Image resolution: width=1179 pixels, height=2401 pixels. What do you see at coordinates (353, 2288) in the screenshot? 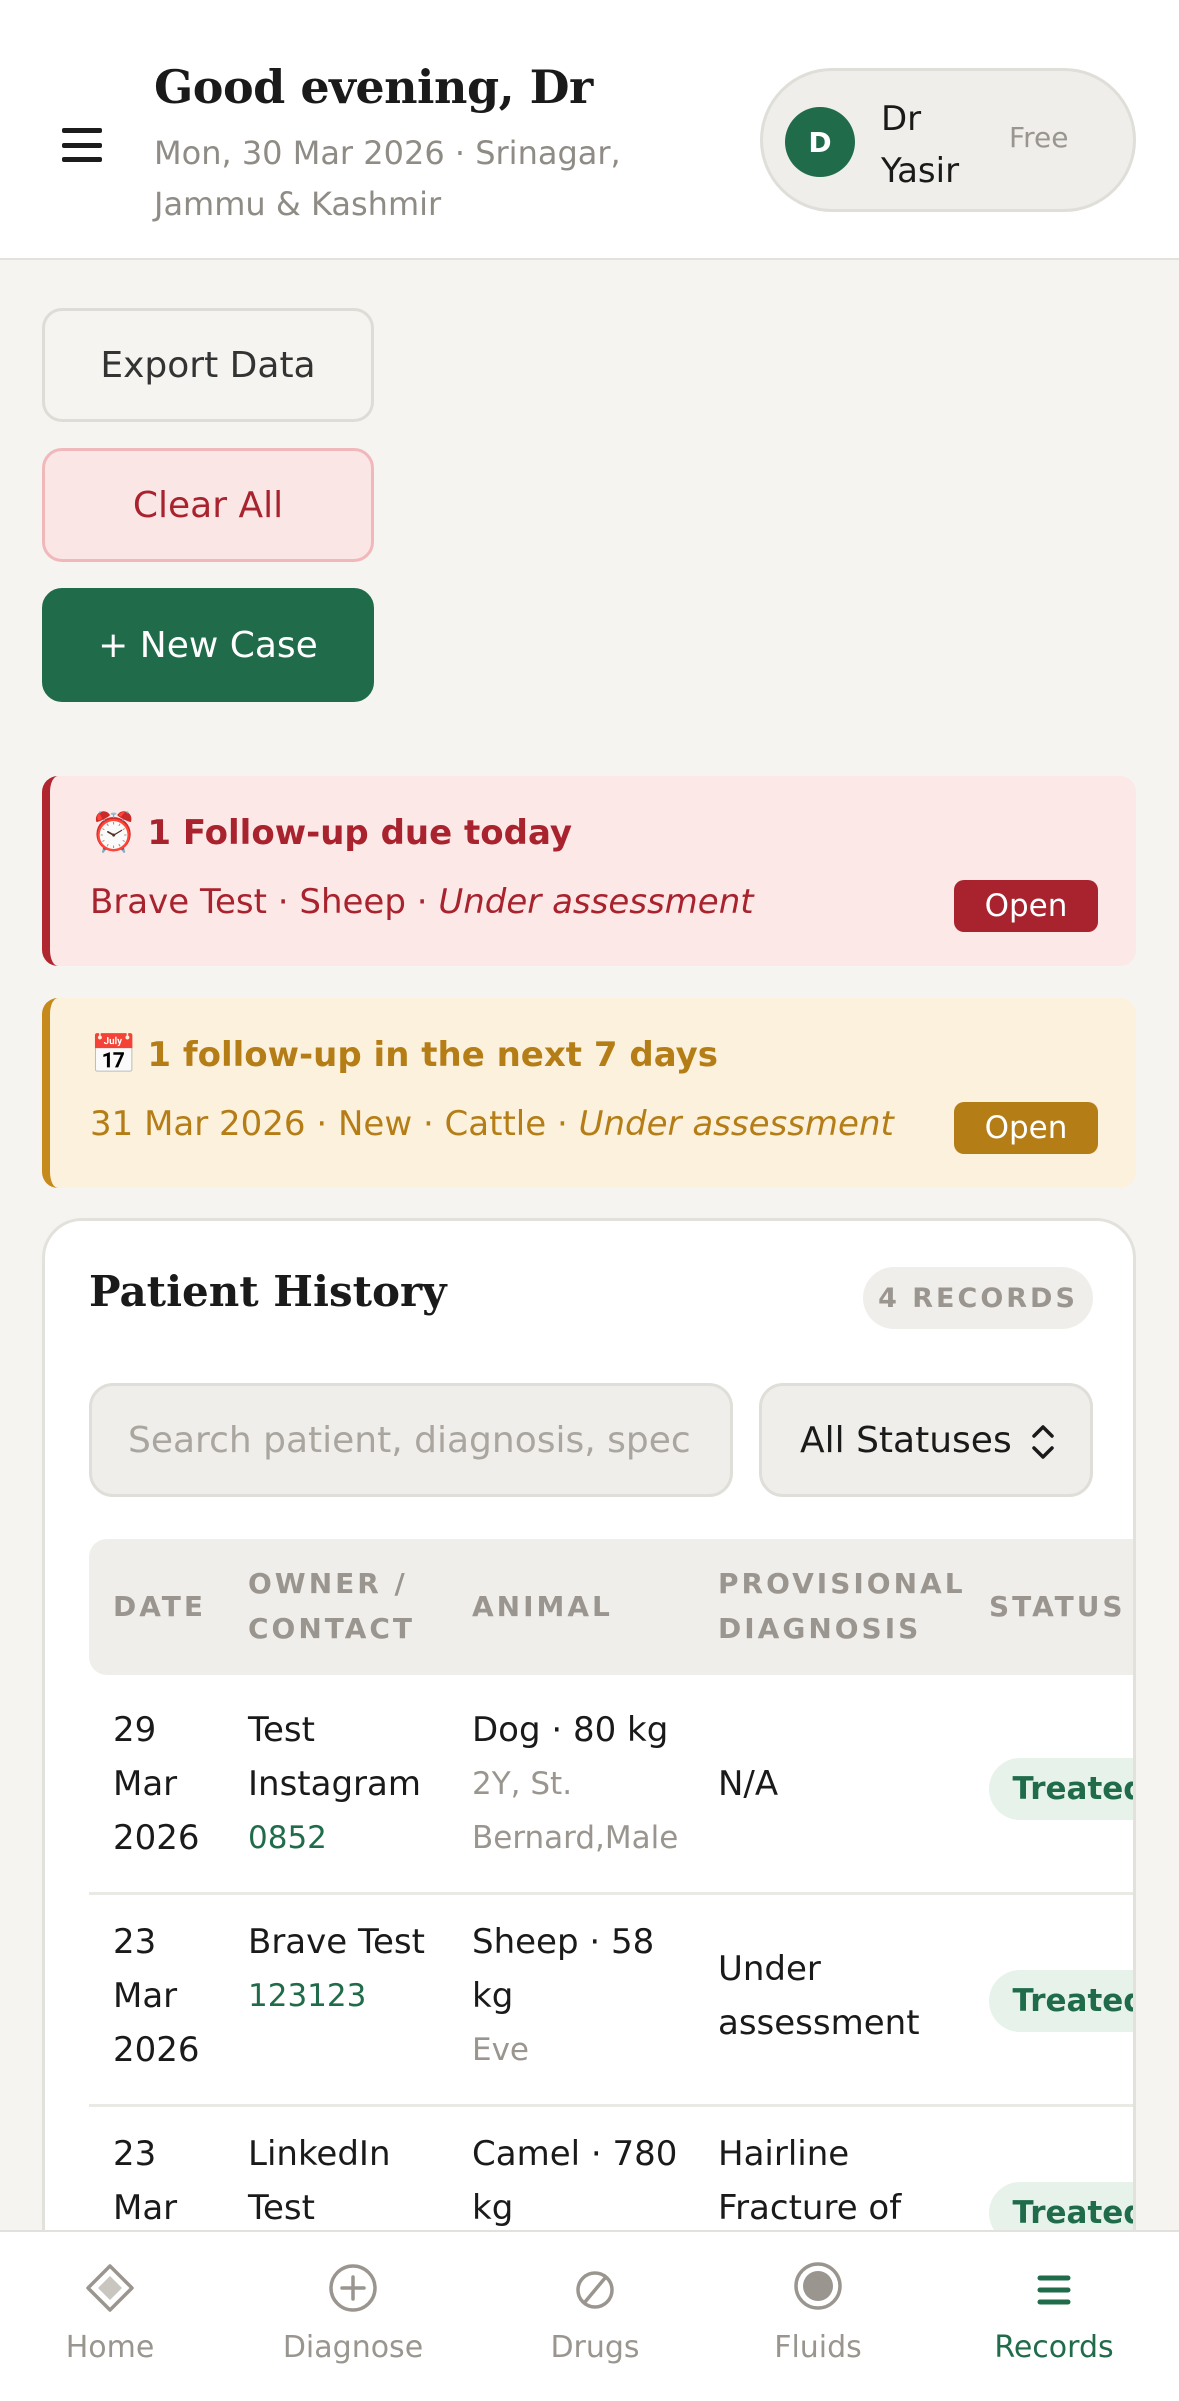
I see `plus-circle-icon` at bounding box center [353, 2288].